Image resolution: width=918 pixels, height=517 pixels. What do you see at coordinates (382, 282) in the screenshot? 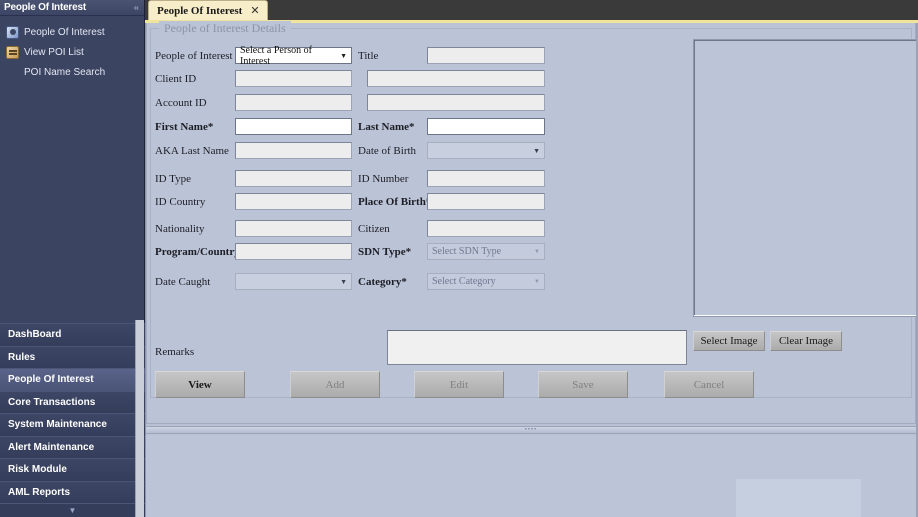
I see `label-category: Category*` at bounding box center [382, 282].